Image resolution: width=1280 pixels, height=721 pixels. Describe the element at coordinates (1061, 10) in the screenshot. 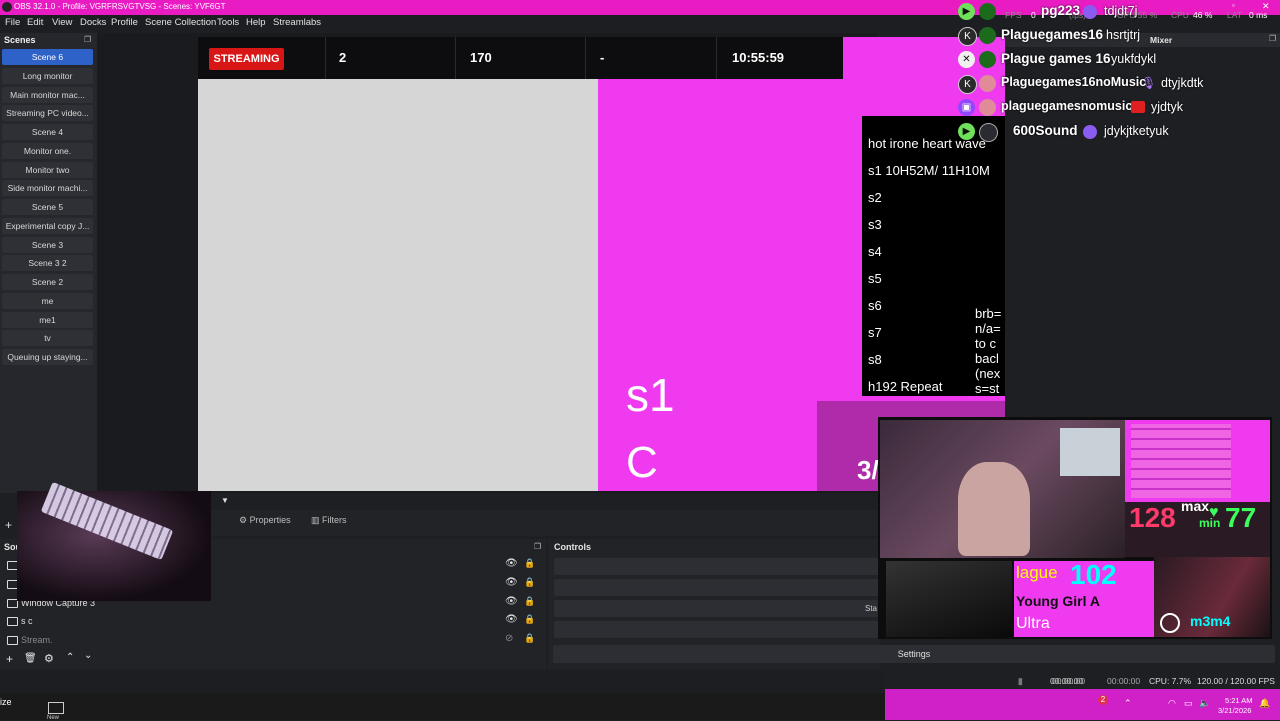

I see `chat-username: pg223` at that location.